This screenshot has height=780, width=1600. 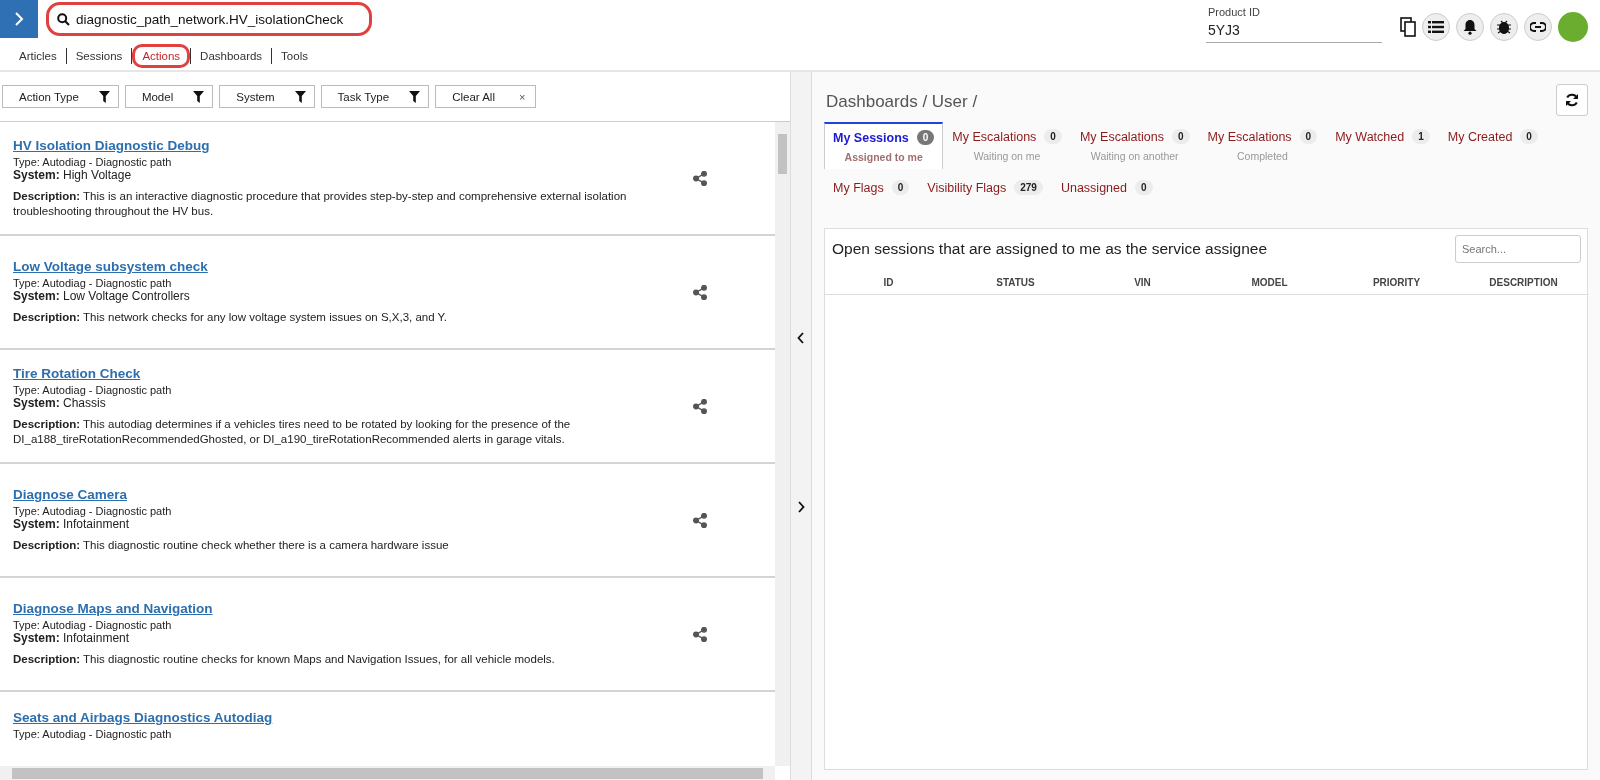 I want to click on action-system: System: High Voltage, so click(x=72, y=174).